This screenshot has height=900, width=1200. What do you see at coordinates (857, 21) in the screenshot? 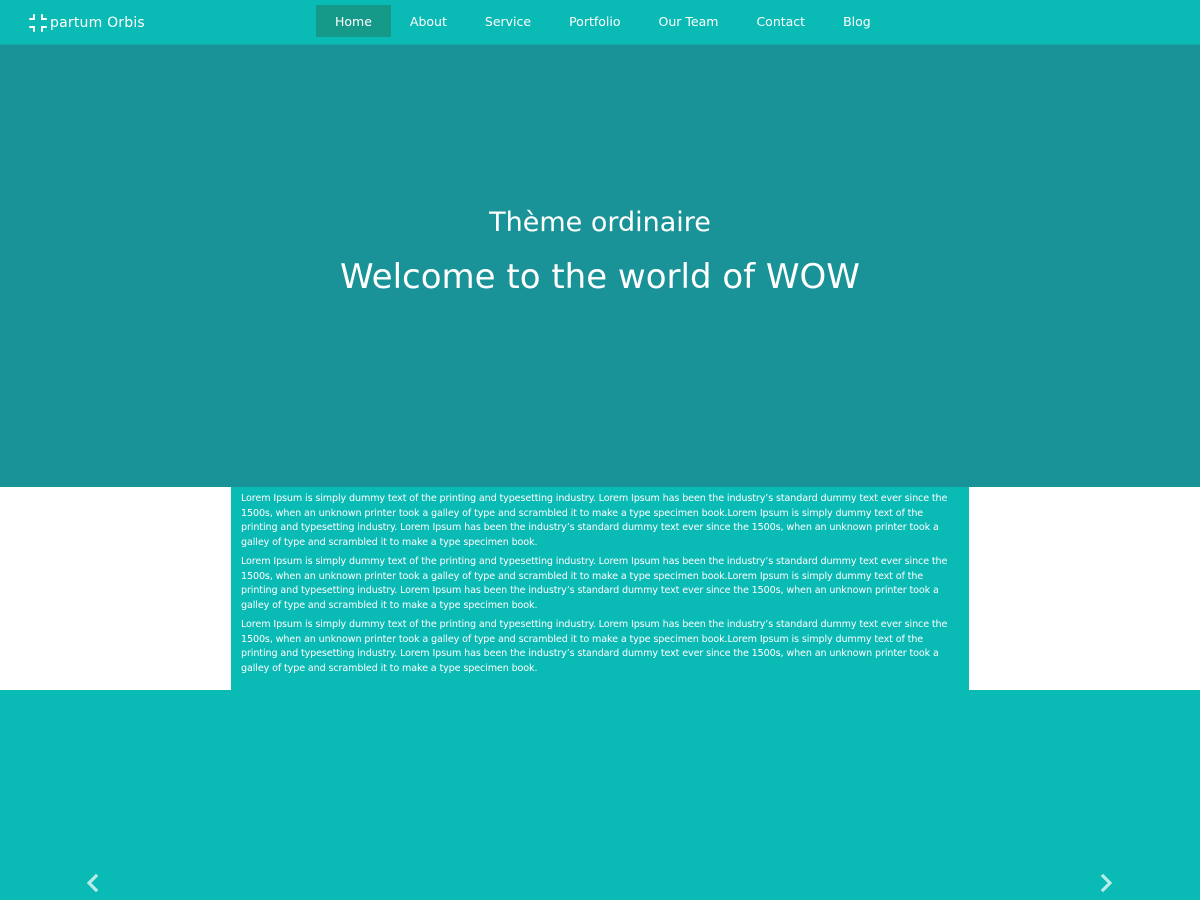
I see `nav-item-blog: Blog` at bounding box center [857, 21].